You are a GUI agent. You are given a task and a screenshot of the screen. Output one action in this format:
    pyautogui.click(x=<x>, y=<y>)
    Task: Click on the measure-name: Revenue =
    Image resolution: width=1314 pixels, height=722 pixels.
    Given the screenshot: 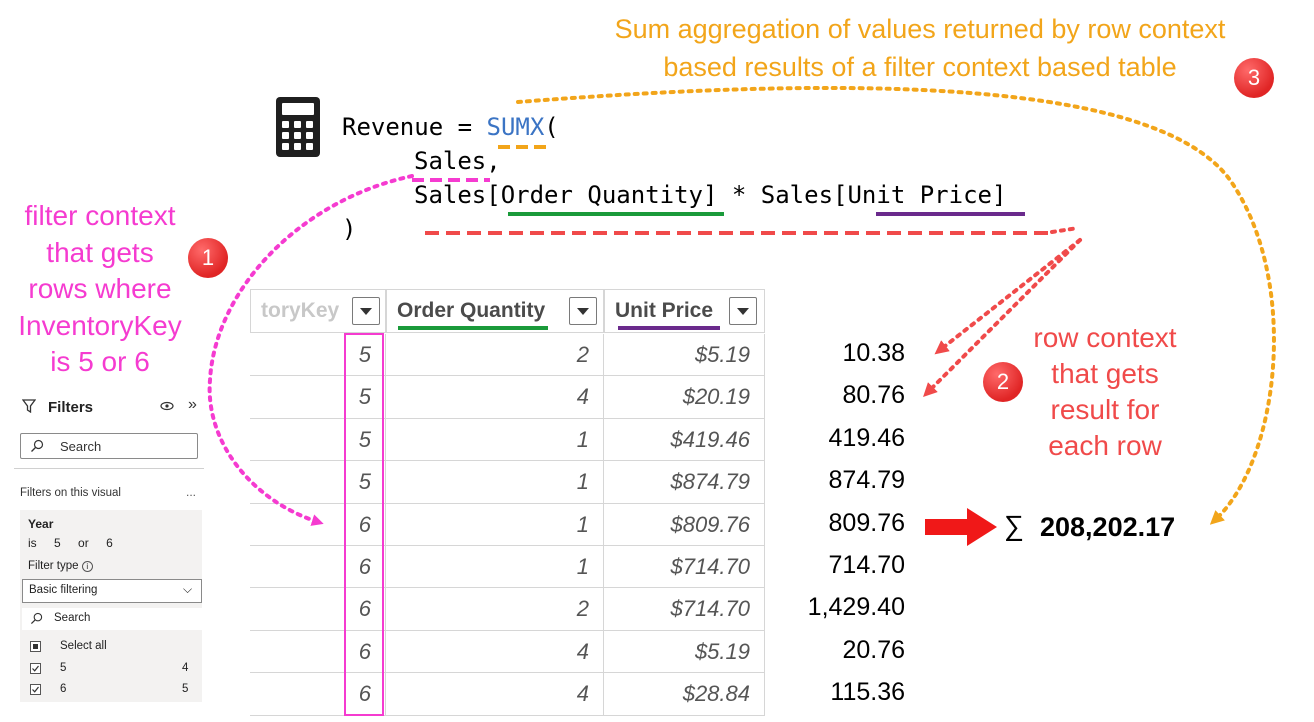 What is the action you would take?
    pyautogui.click(x=414, y=127)
    